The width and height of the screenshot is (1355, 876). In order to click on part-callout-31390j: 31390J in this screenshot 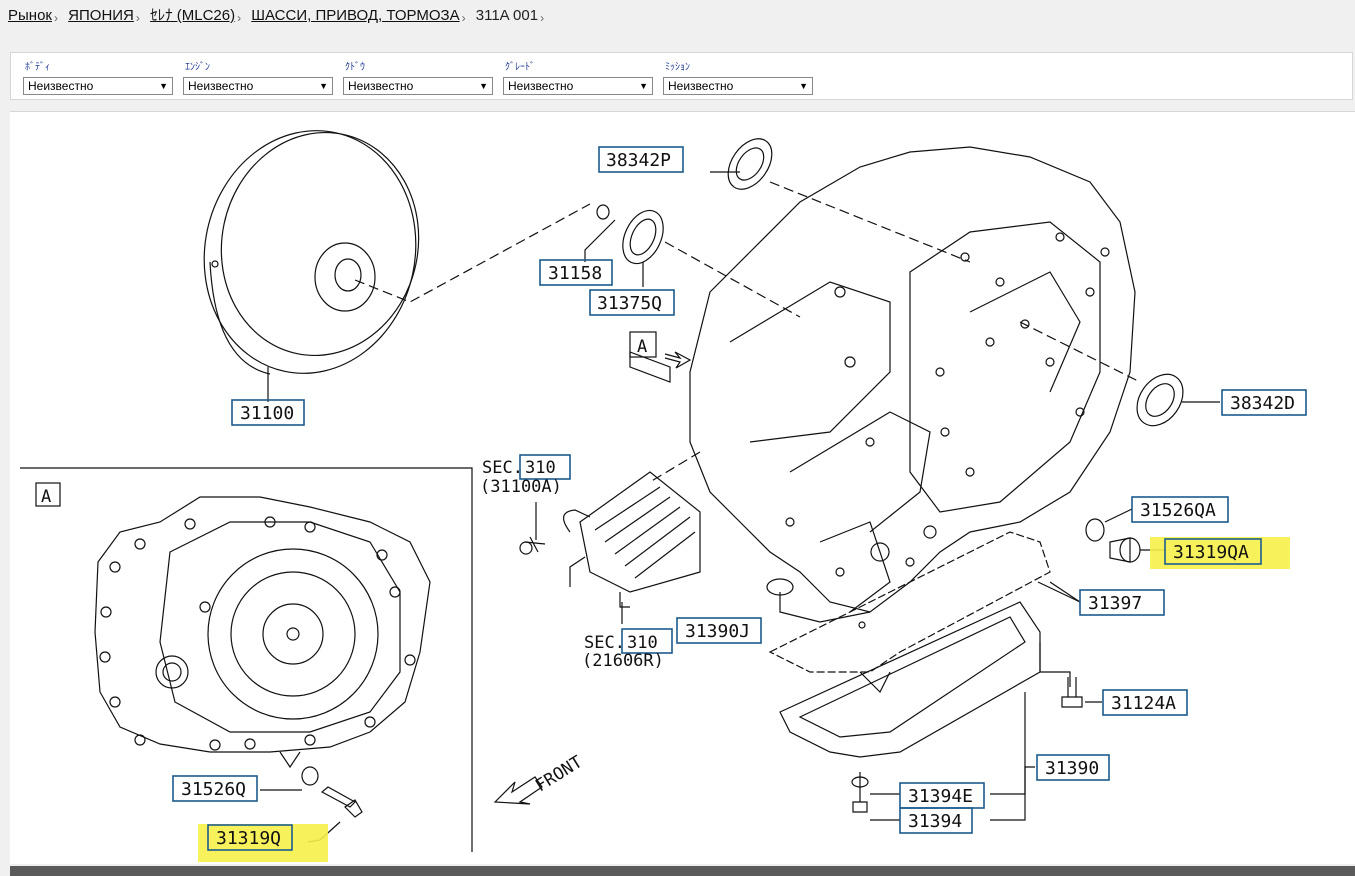, I will do `click(719, 630)`.